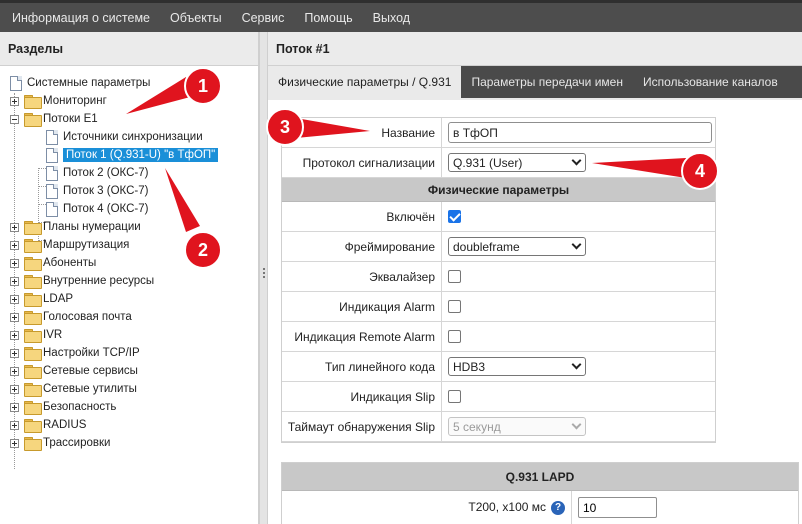 The image size is (802, 524). Describe the element at coordinates (63, 407) in the screenshot. I see `tree-item-security: Безопасность` at that location.